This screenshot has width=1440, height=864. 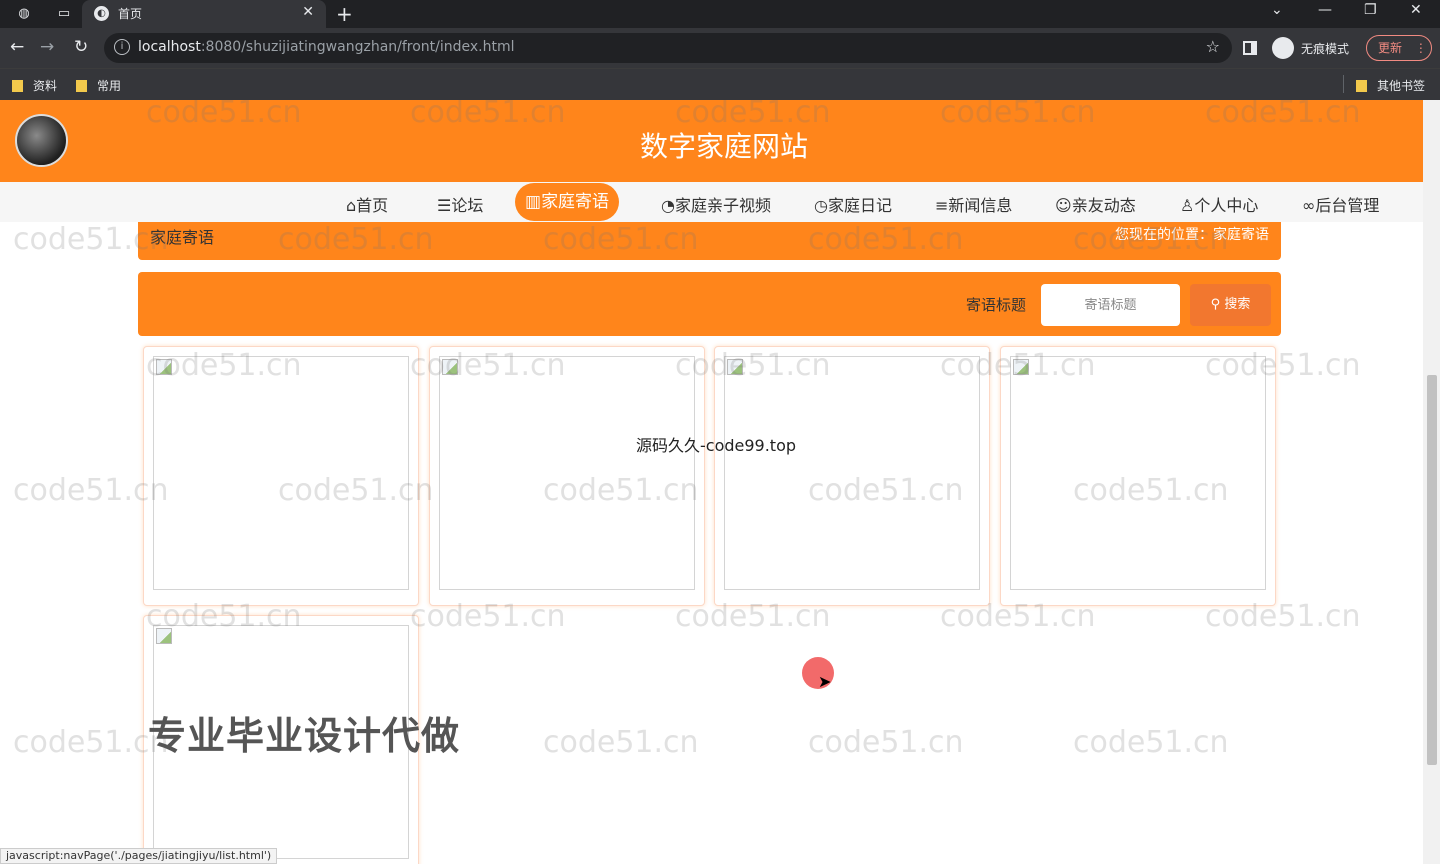 What do you see at coordinates (460, 204) in the screenshot?
I see `nav-item-forum: ☰论坛` at bounding box center [460, 204].